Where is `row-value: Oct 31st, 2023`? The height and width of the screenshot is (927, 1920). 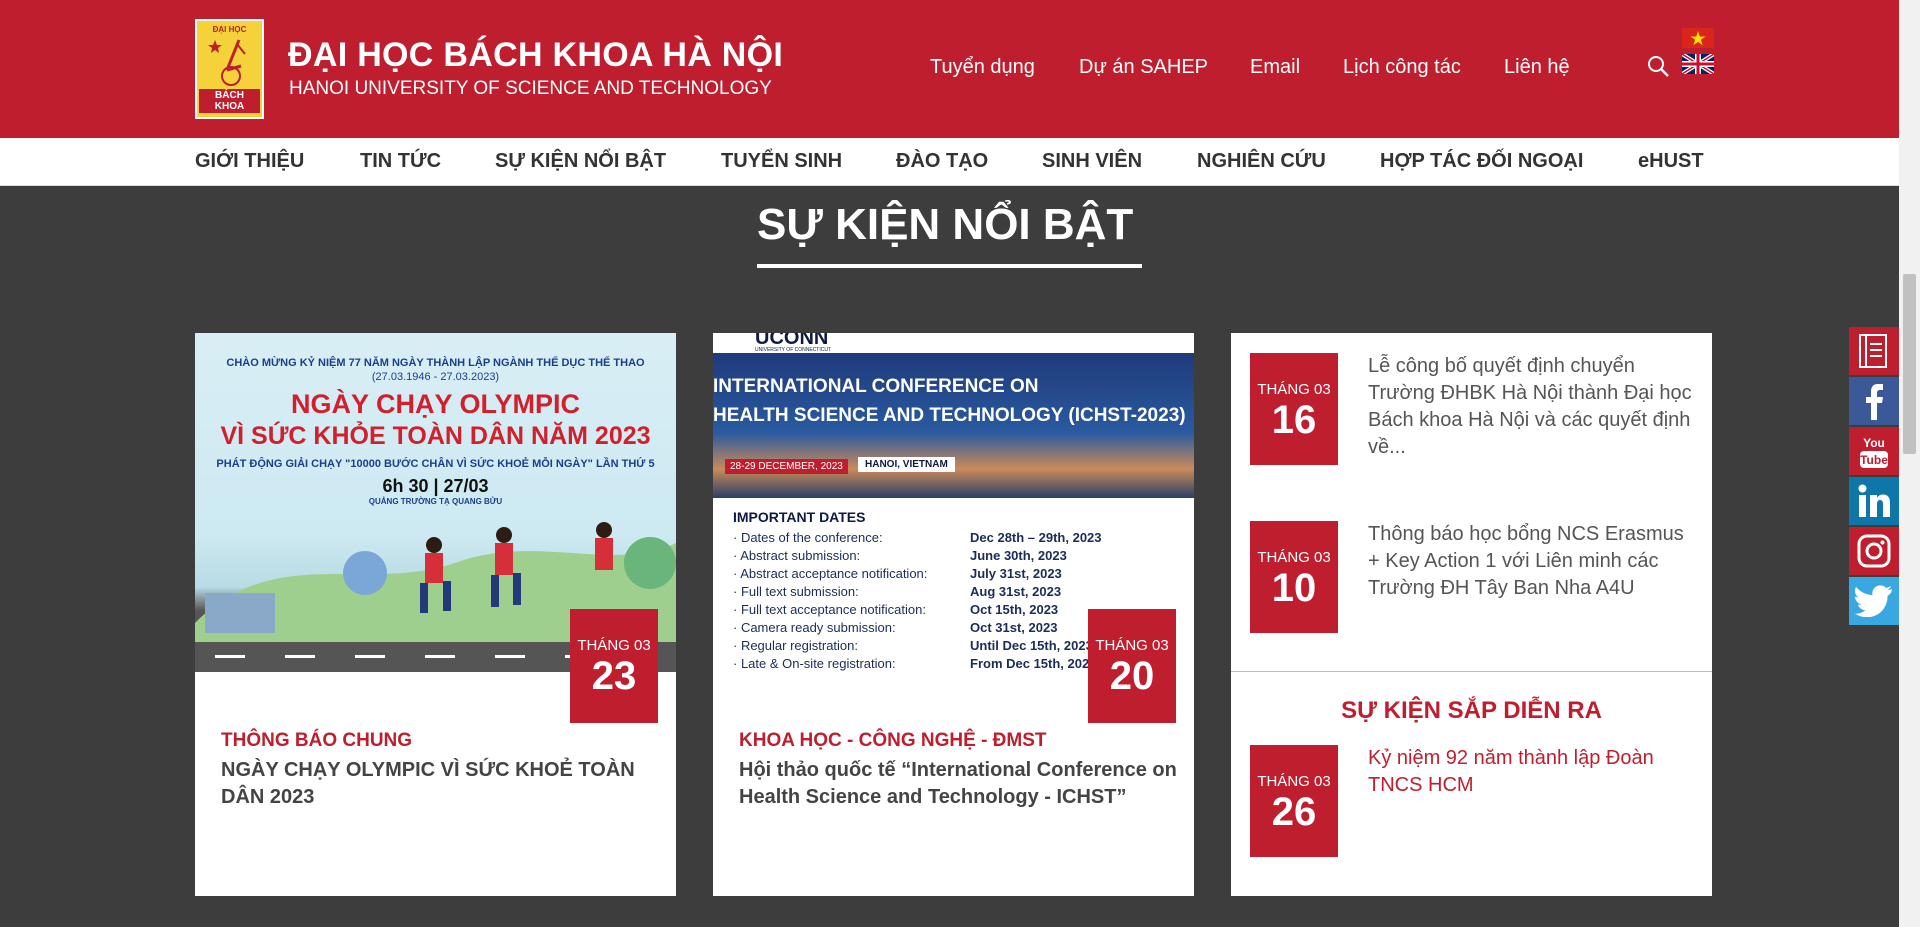
row-value: Oct 31st, 2023 is located at coordinates (1014, 627).